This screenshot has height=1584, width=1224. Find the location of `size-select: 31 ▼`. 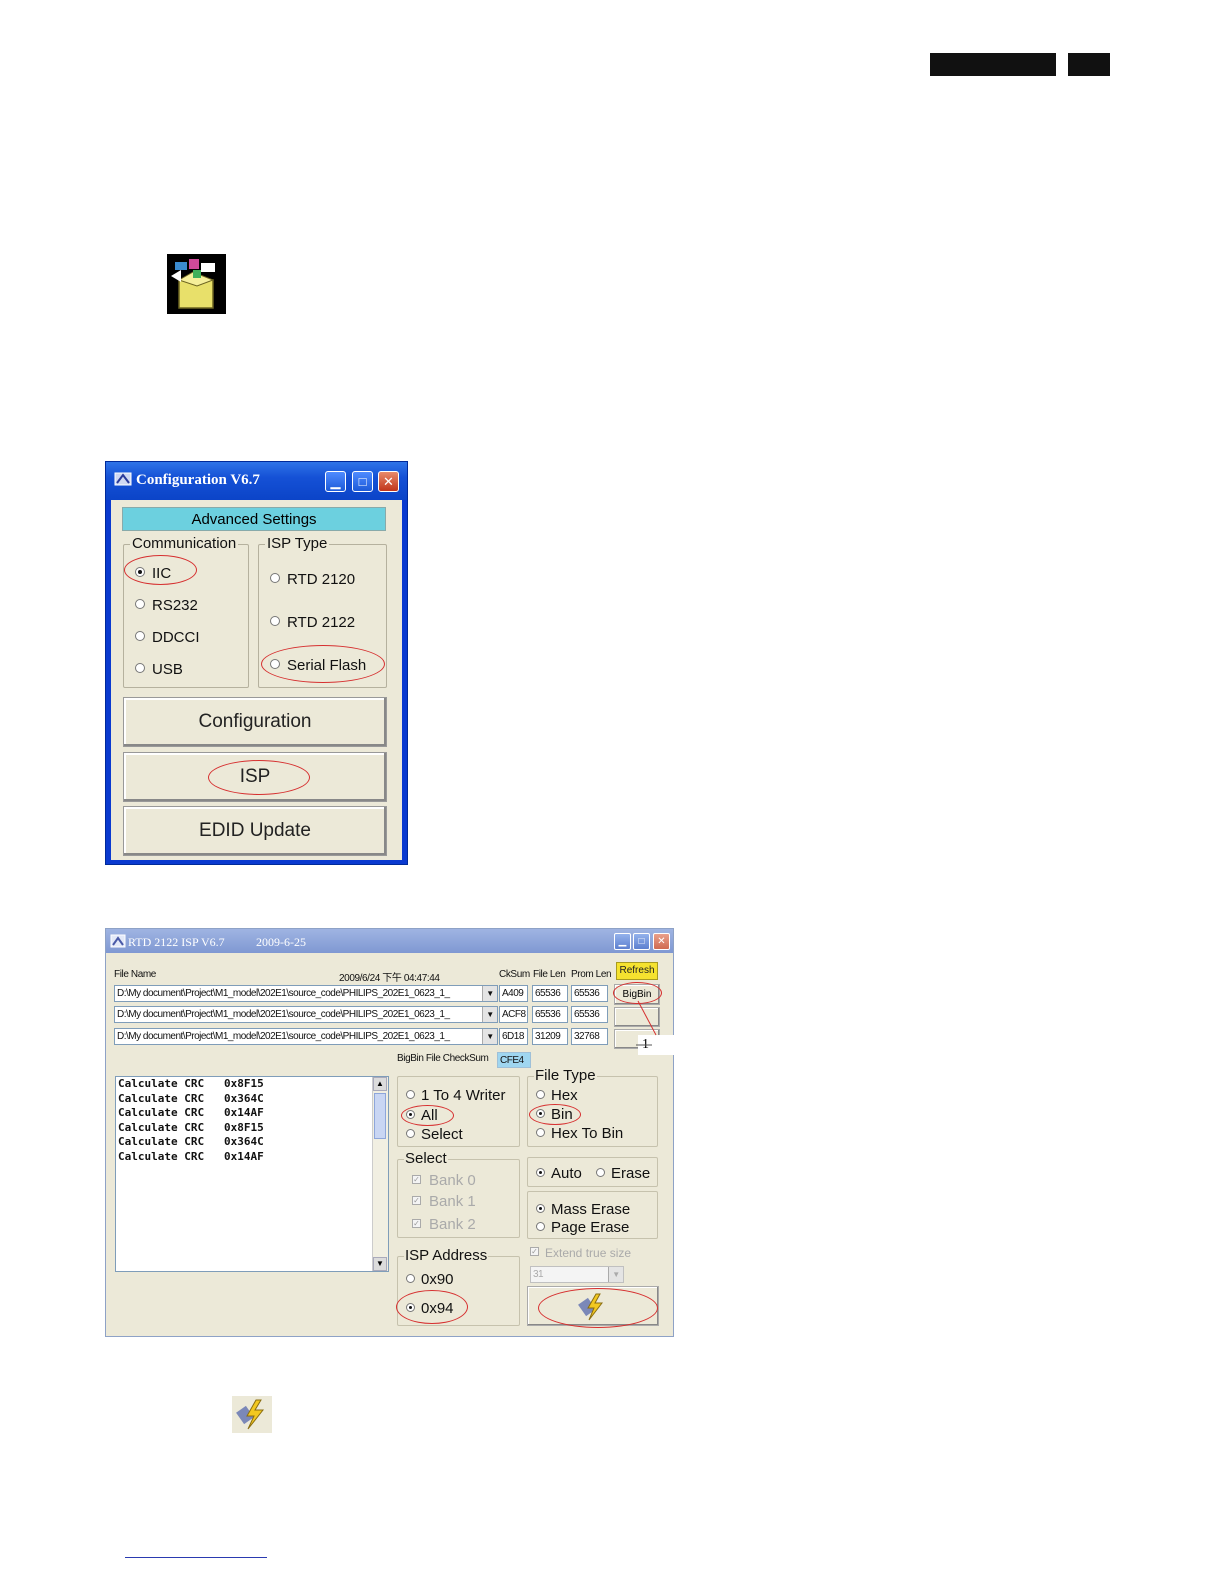

size-select: 31 ▼ is located at coordinates (577, 1274).